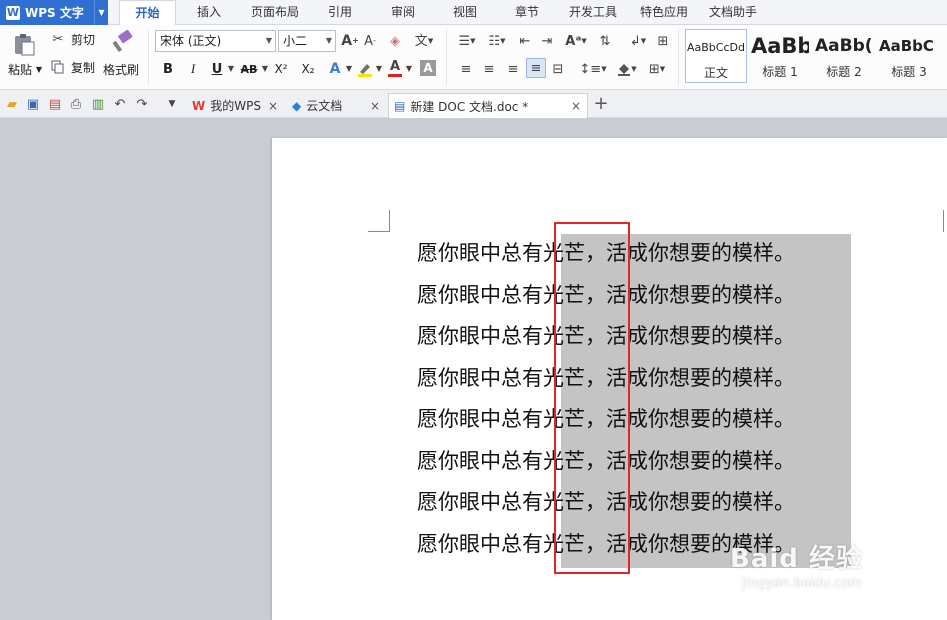 The height and width of the screenshot is (620, 947). What do you see at coordinates (236, 105) in the screenshot?
I see `doc-tab-my-wps: W 我的WPS ×` at bounding box center [236, 105].